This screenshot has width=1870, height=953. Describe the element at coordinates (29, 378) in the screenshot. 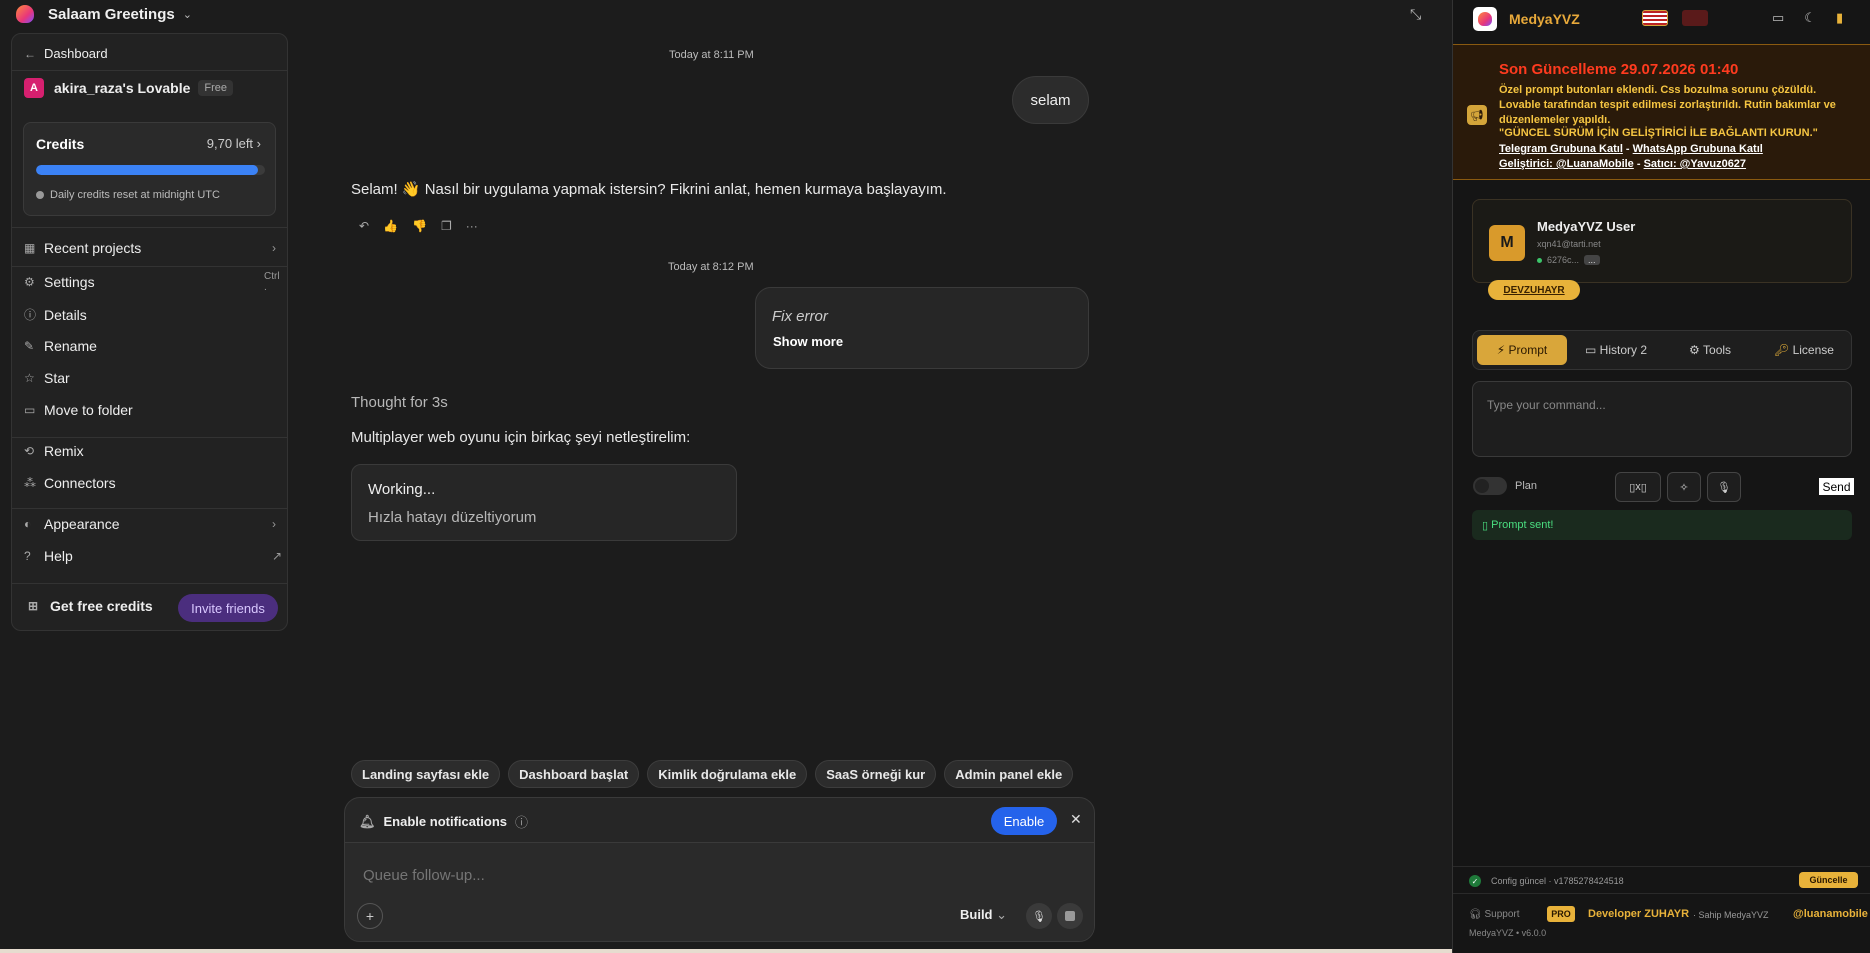

I see `star-icon: ☆` at that location.